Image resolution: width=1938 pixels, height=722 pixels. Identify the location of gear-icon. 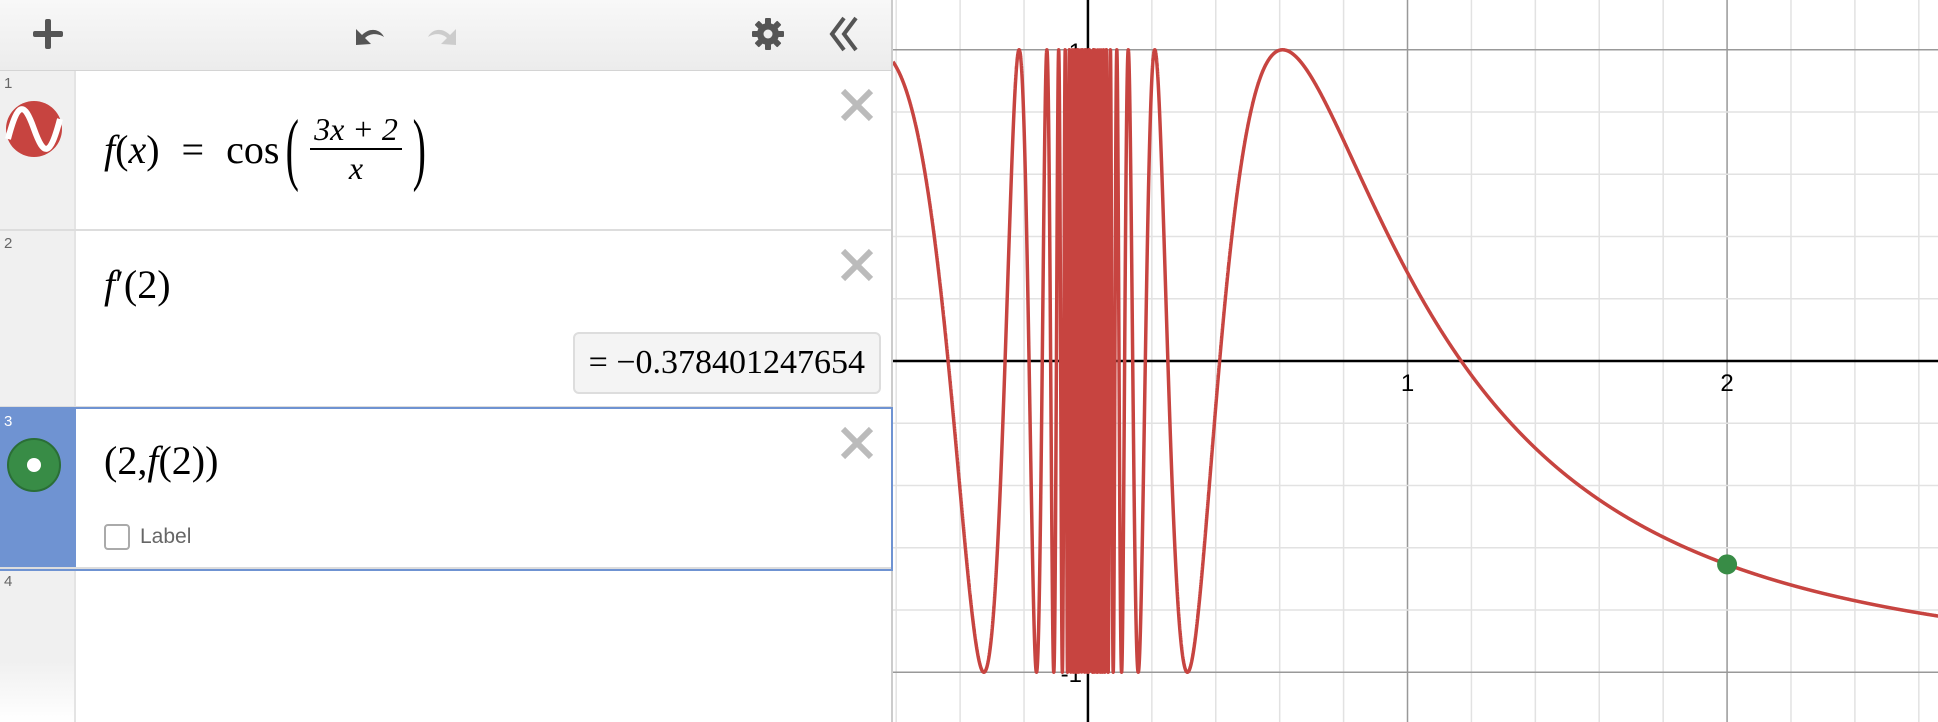
(768, 34).